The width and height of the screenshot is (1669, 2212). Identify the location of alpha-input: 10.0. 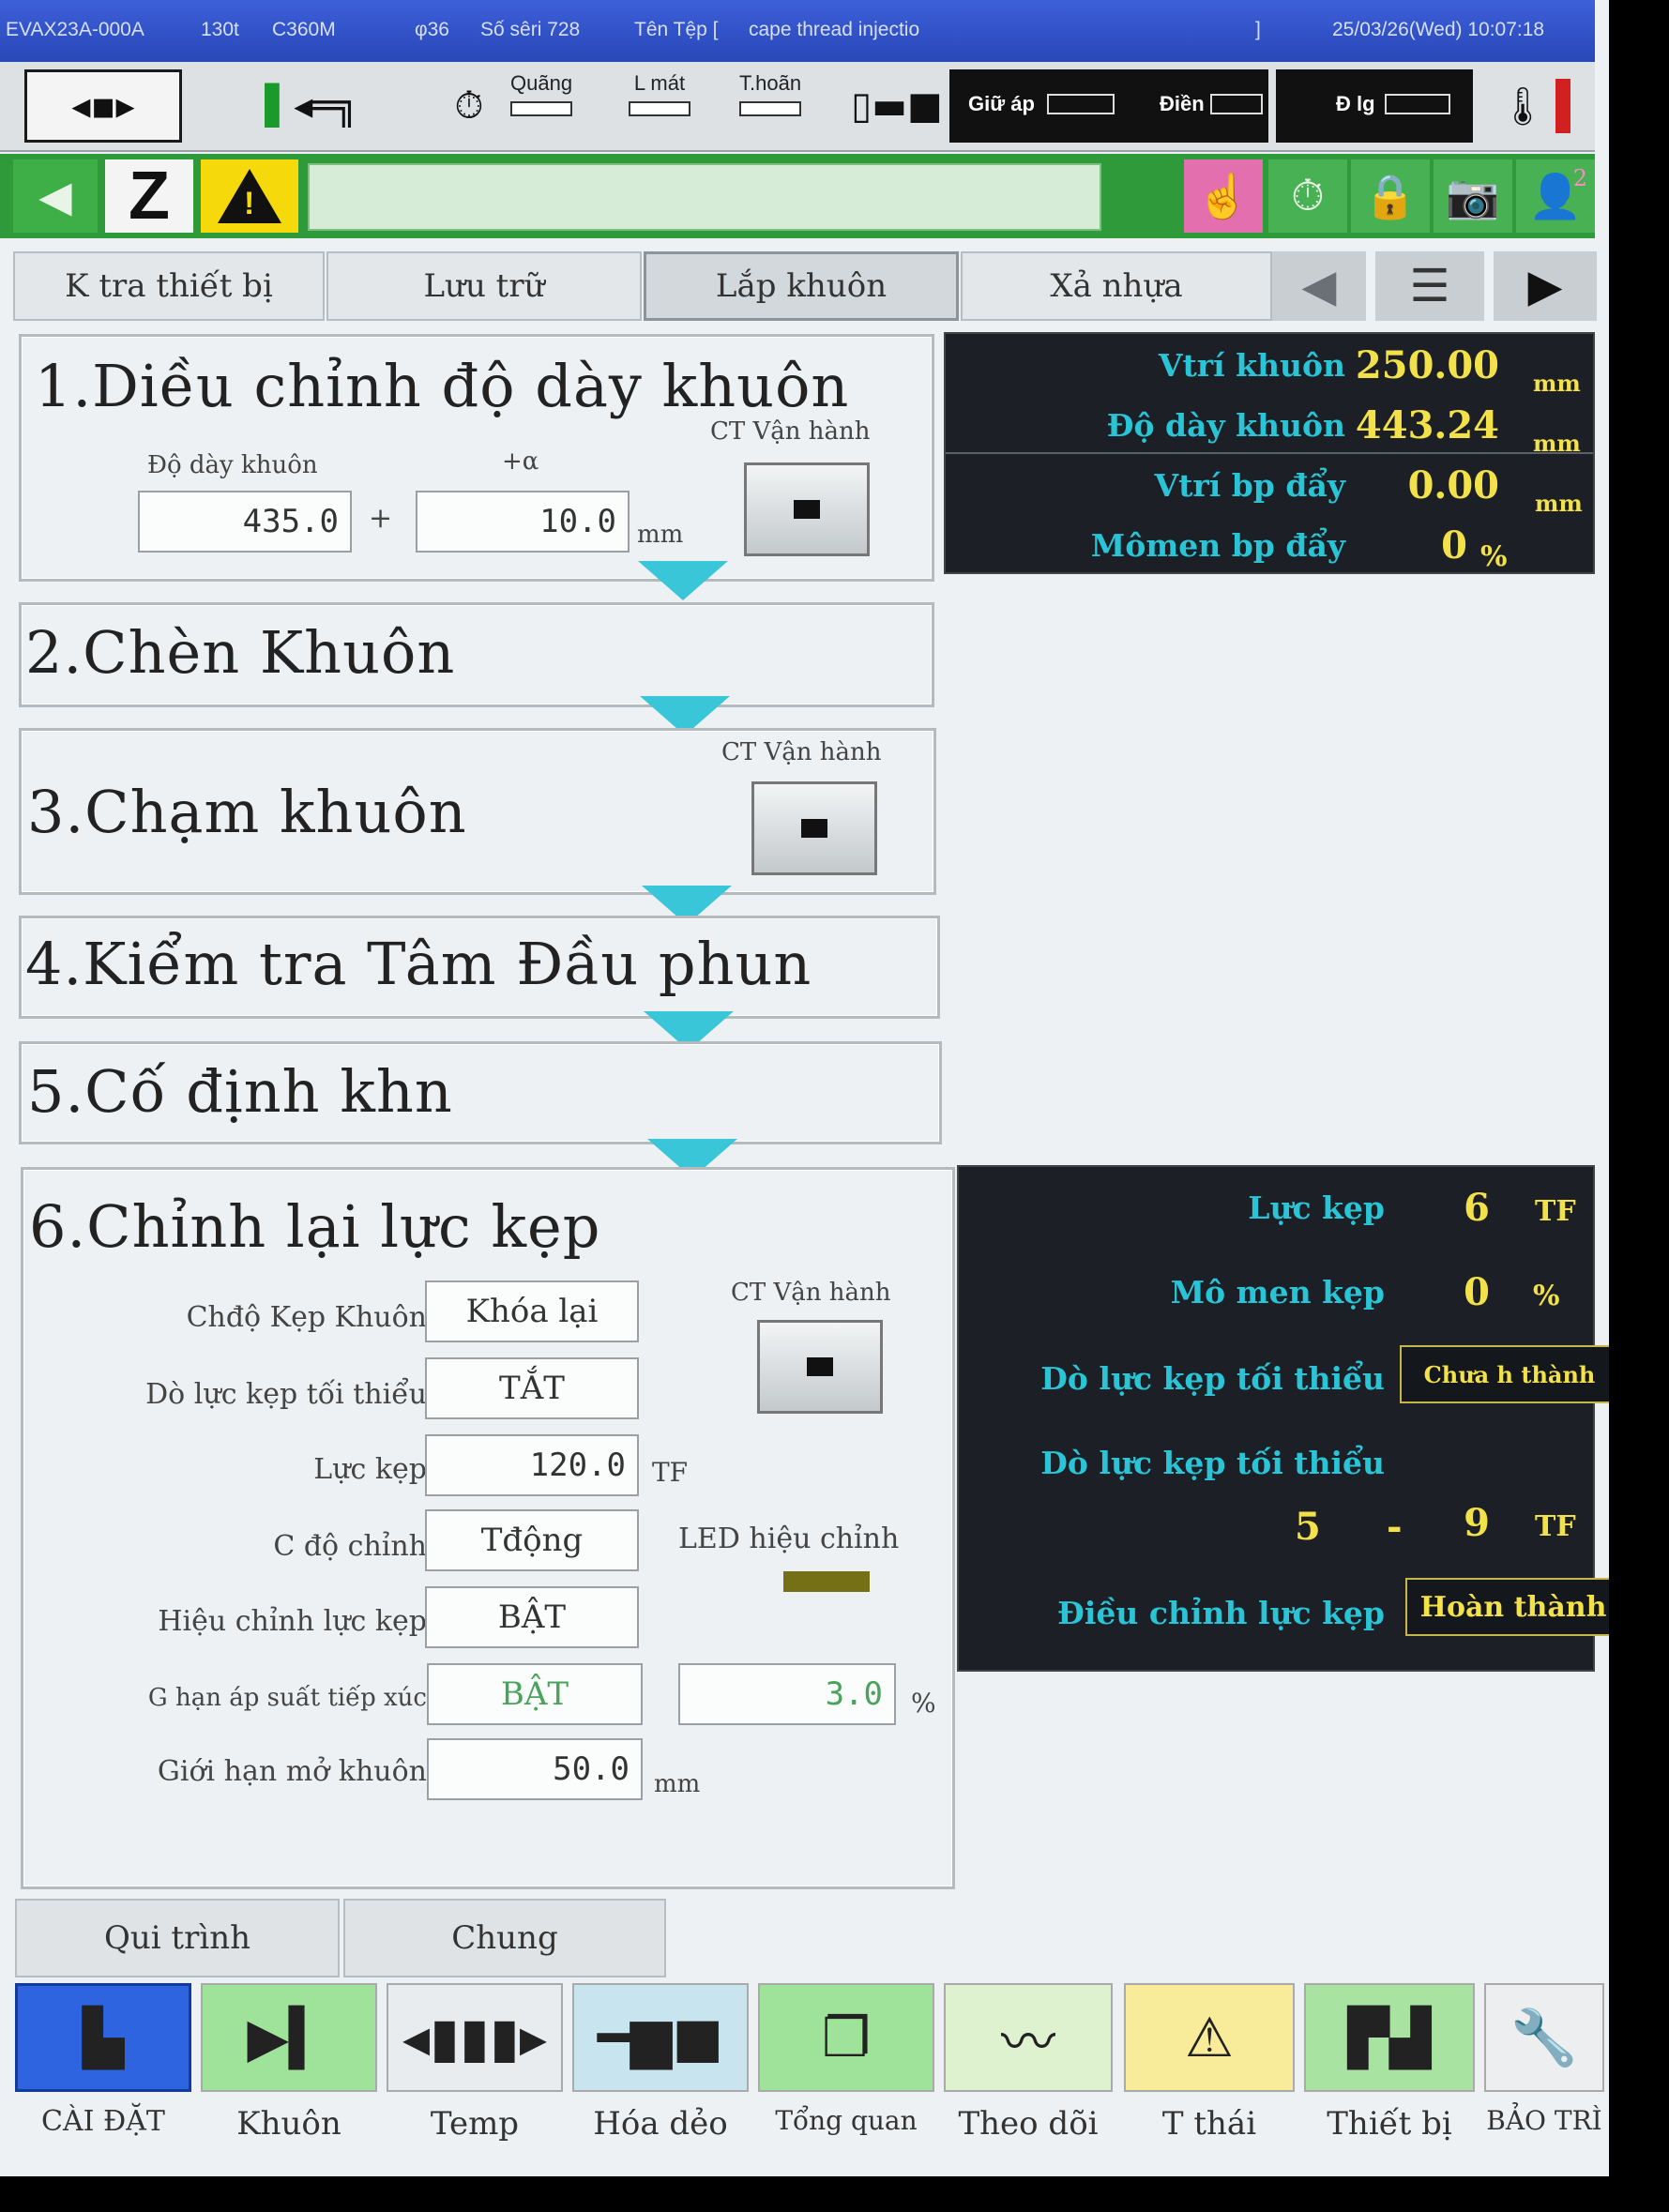
(523, 522).